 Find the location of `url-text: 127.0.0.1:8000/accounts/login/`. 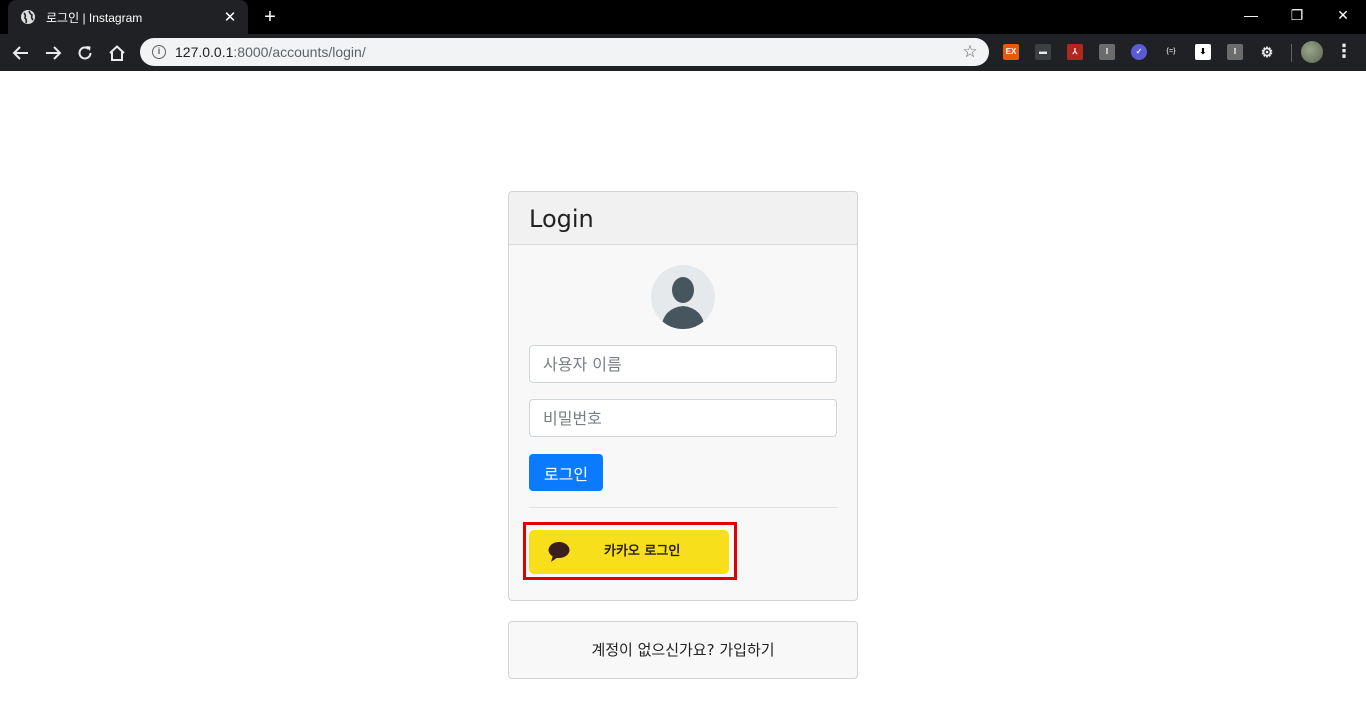

url-text: 127.0.0.1:8000/accounts/login/ is located at coordinates (568, 52).